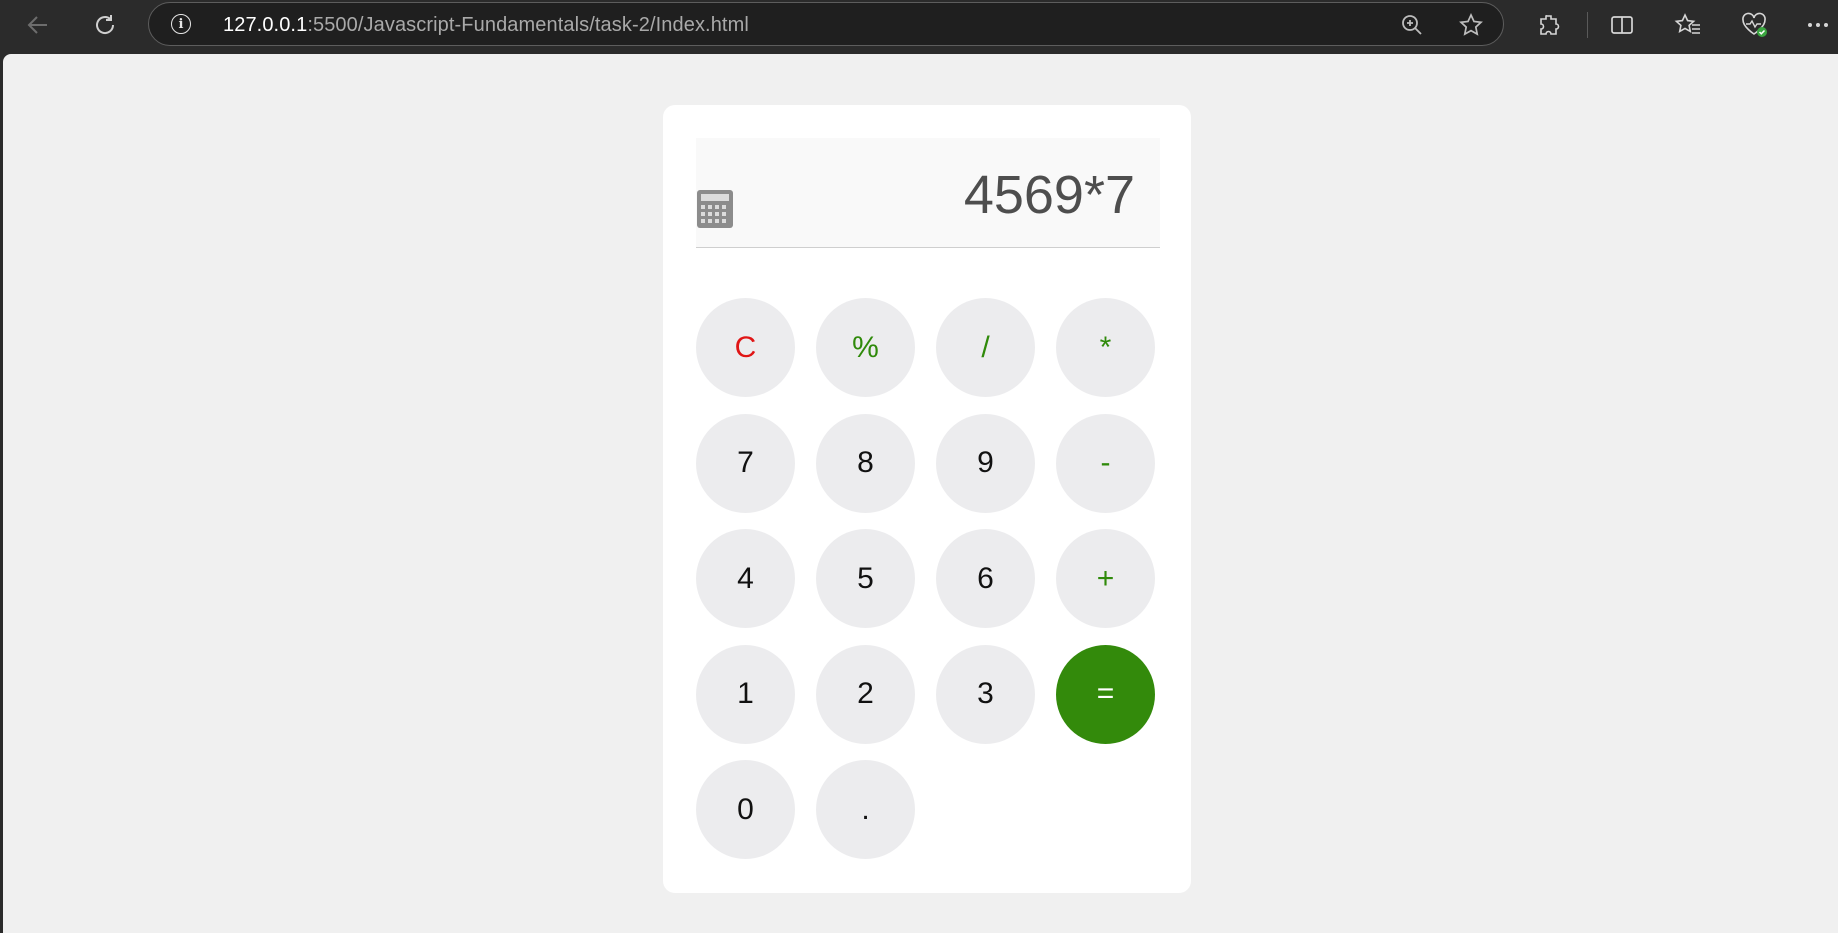 This screenshot has width=1838, height=933. Describe the element at coordinates (1688, 25) in the screenshot. I see `favorites-collection-icon` at that location.